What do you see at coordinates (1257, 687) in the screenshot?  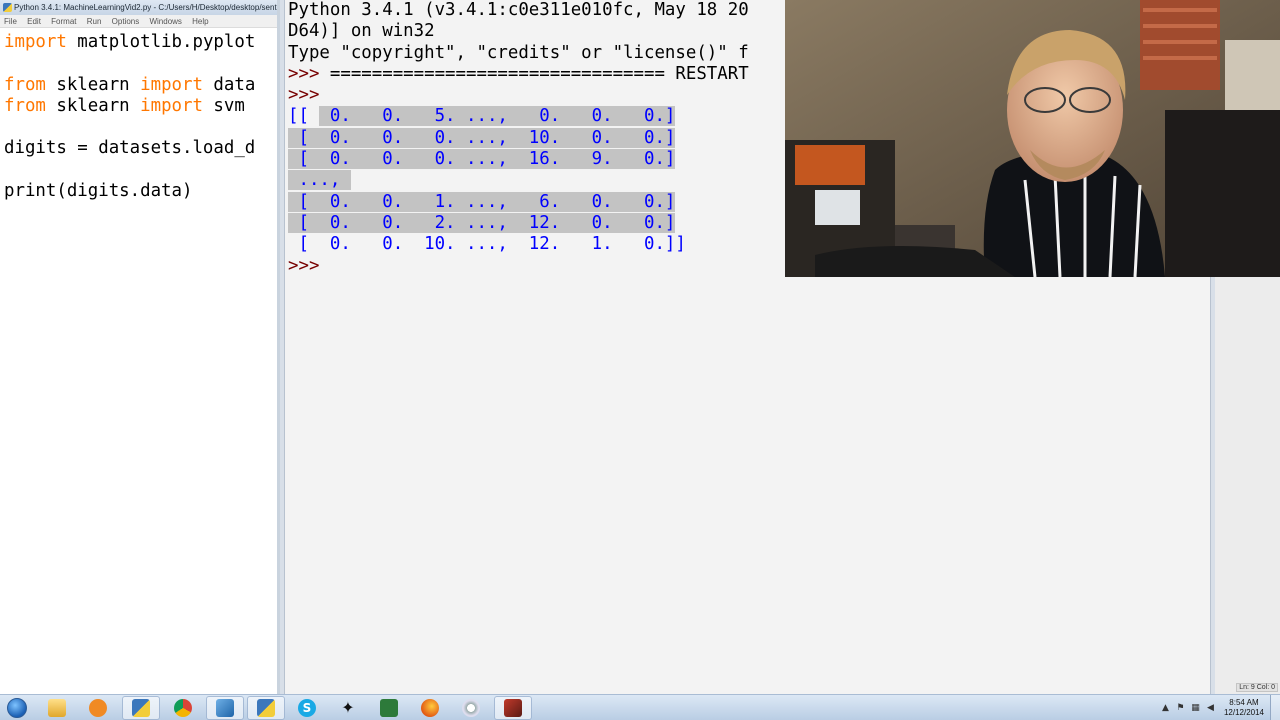 I see `cursor-position-status: Ln: 9 Col: 0` at bounding box center [1257, 687].